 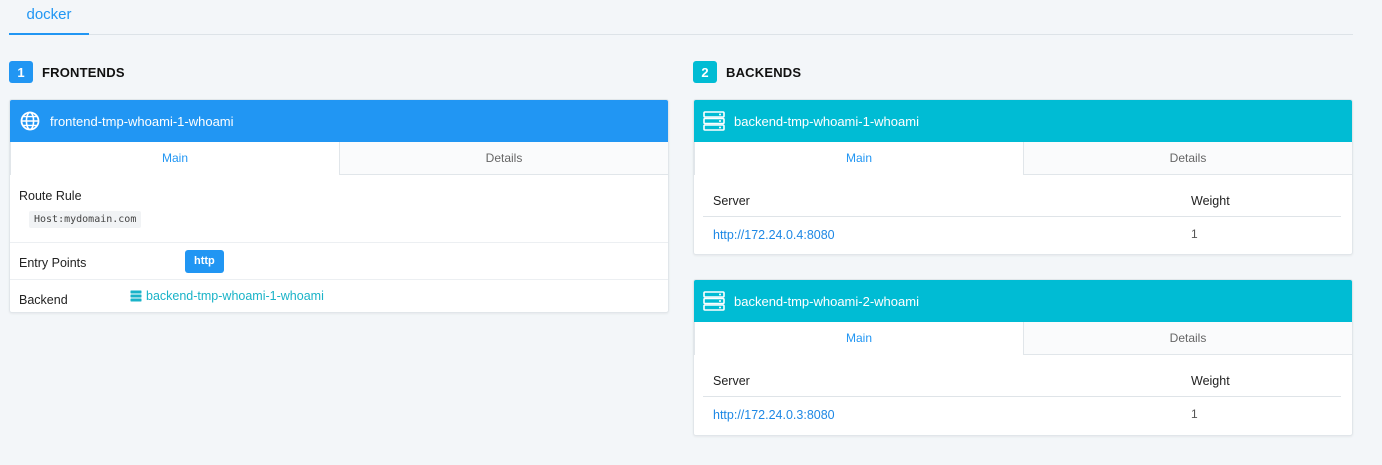 I want to click on backends-title: BACKENDS, so click(x=764, y=72).